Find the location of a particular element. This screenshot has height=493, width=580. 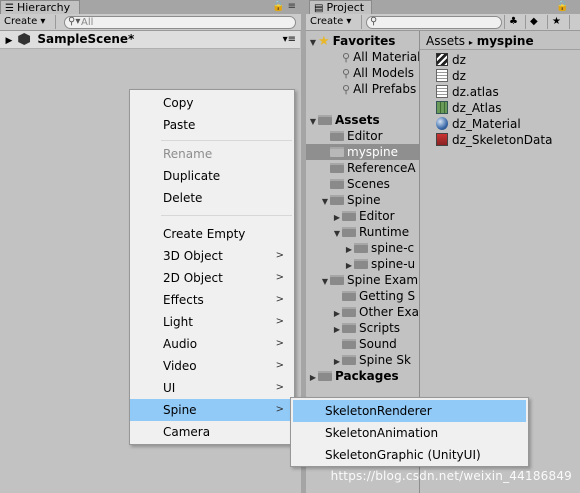

menu-item-label: UI is located at coordinates (169, 388).